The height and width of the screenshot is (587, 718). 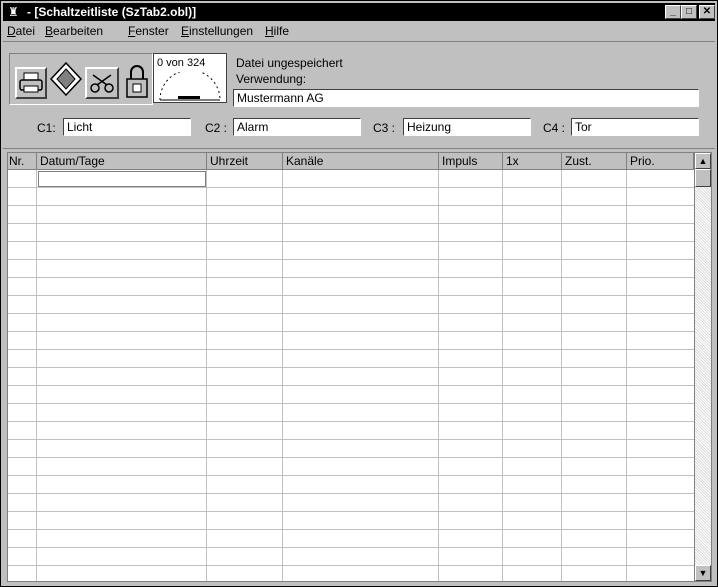 I want to click on channel-input-c4: Tor, so click(x=635, y=127).